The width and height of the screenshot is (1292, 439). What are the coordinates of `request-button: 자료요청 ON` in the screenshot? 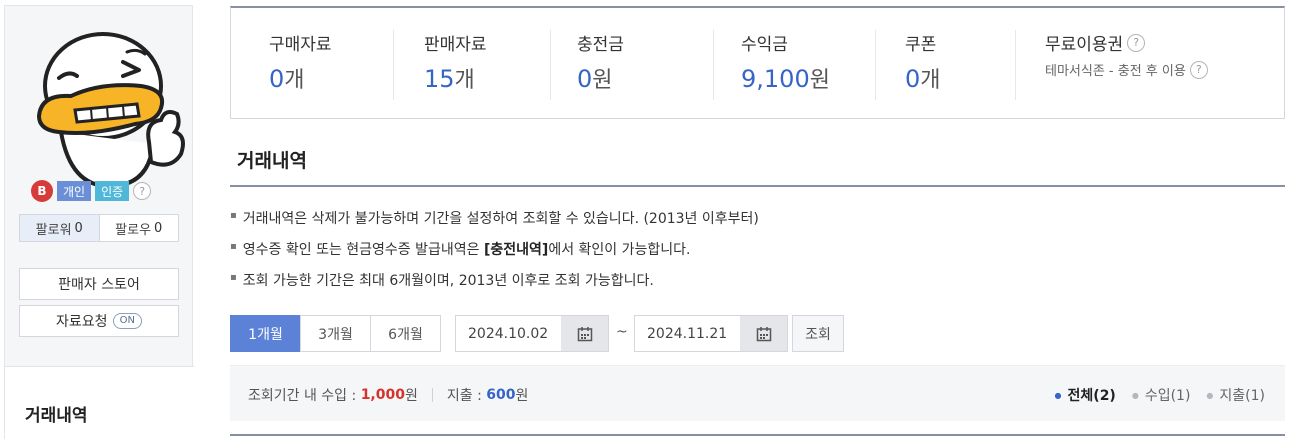 It's located at (99, 321).